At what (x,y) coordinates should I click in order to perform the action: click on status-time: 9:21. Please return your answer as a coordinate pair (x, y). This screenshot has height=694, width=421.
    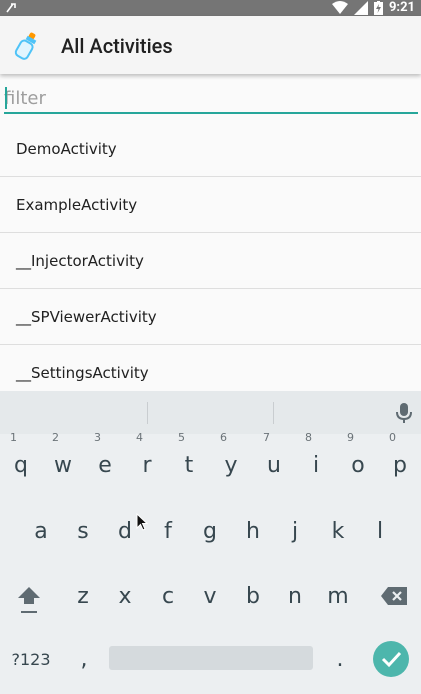
    Looking at the image, I should click on (401, 7).